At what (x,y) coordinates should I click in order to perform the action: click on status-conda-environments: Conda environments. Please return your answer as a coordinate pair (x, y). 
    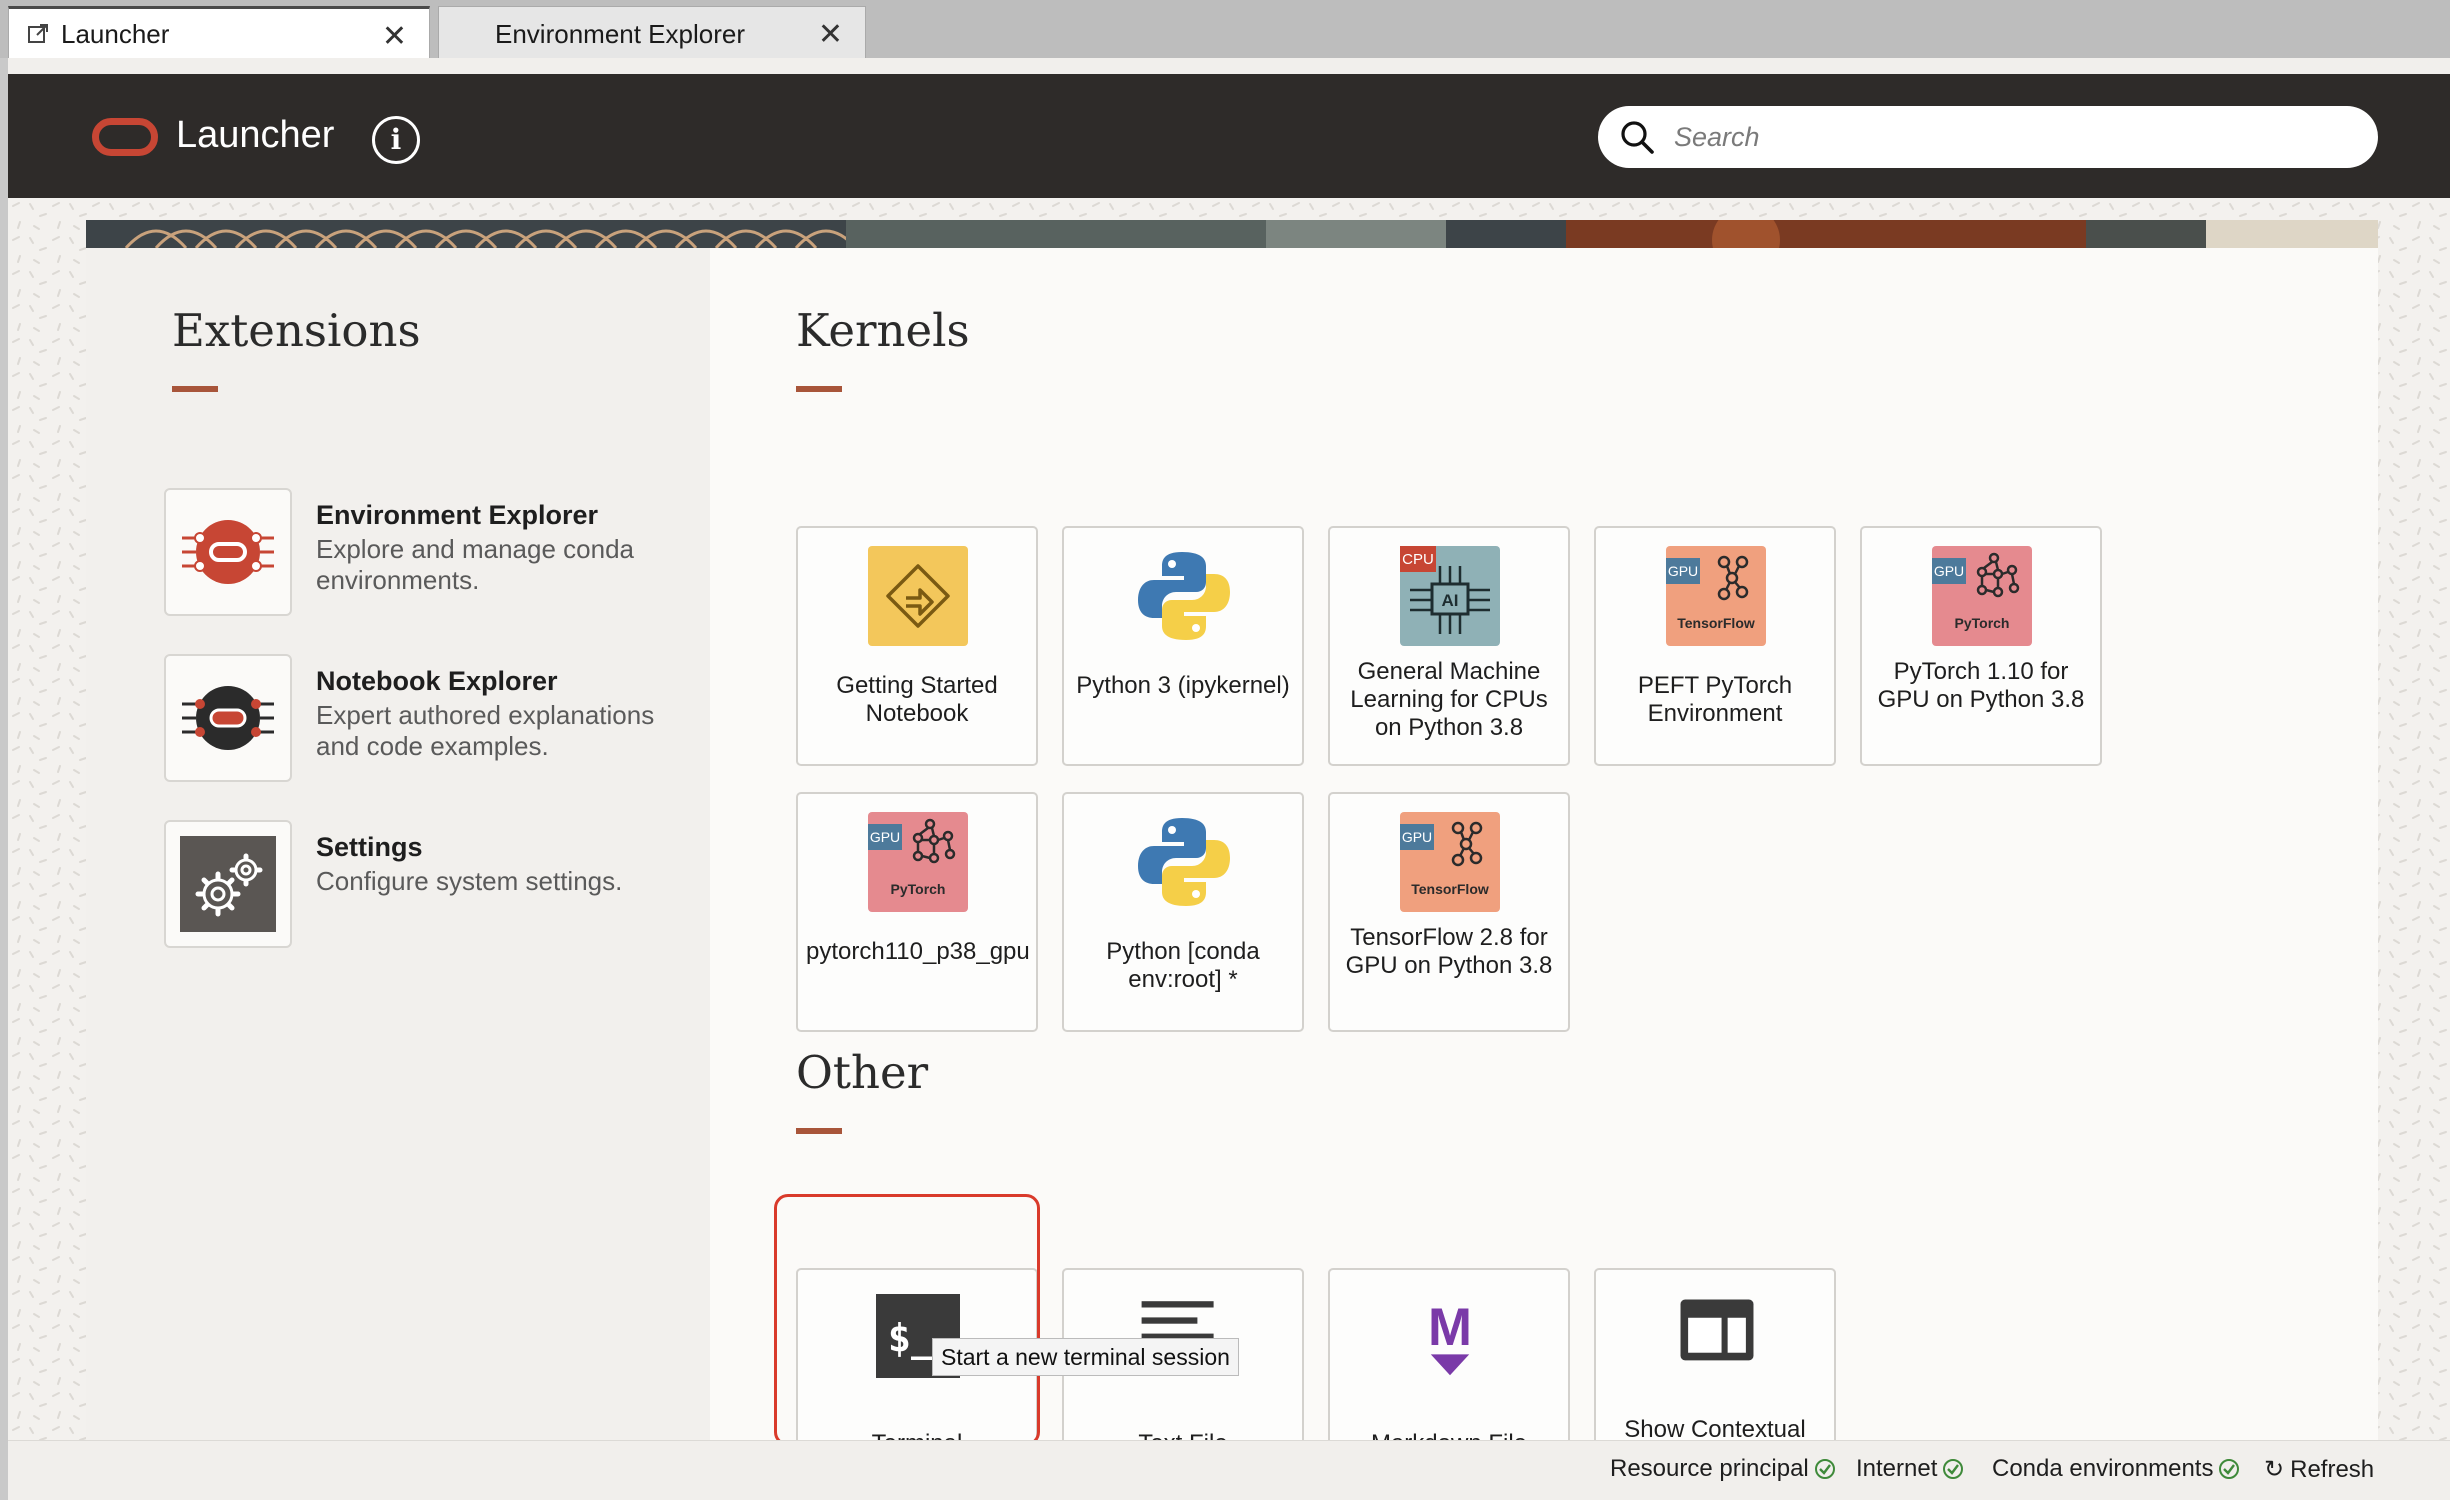
    Looking at the image, I should click on (2116, 1469).